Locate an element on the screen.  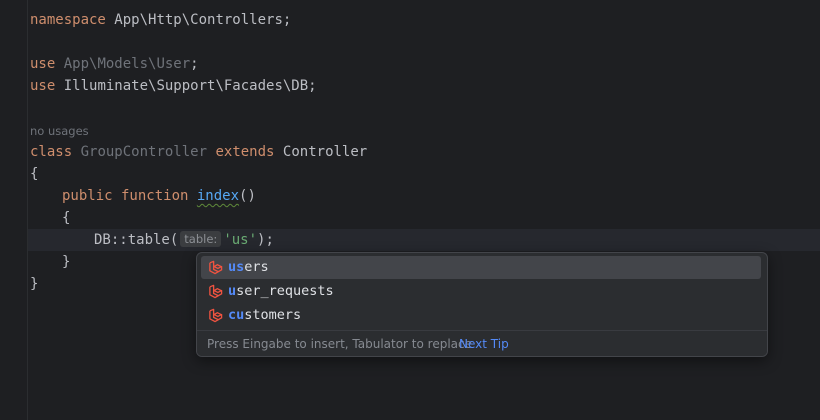
class-name: GroupController is located at coordinates (144, 152).